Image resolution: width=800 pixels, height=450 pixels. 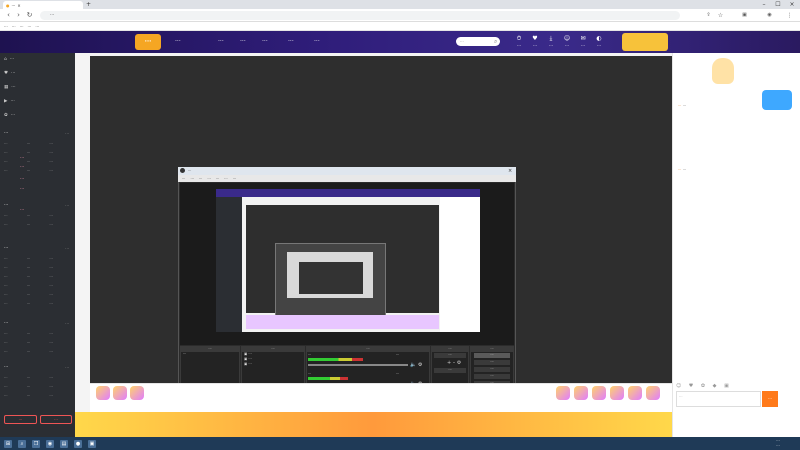 What do you see at coordinates (492, 355) in the screenshot?
I see `obs-start-streaming-button: ···` at bounding box center [492, 355].